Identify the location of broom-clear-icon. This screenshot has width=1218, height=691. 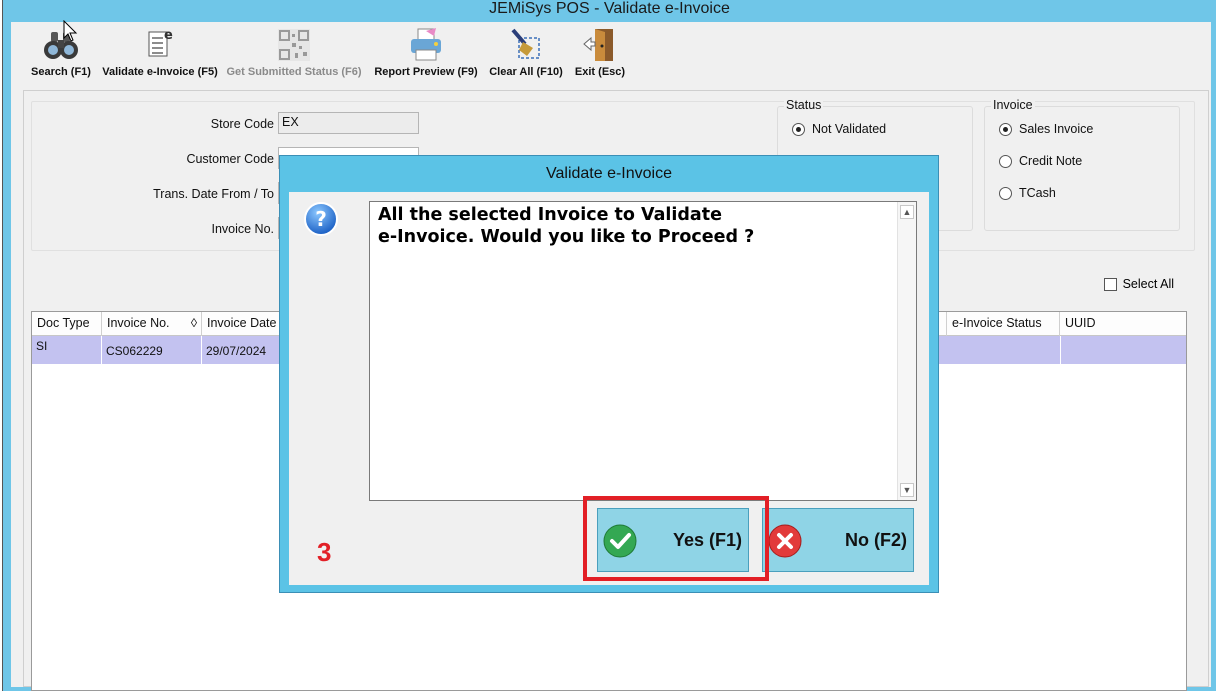
(525, 43).